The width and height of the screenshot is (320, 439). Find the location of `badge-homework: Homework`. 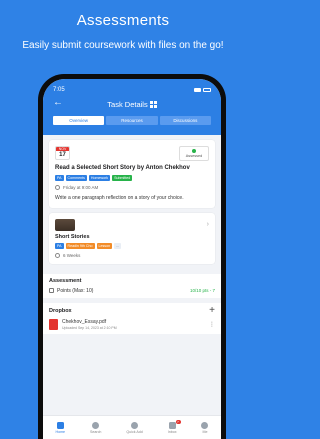

badge-homework: Homework is located at coordinates (99, 178).